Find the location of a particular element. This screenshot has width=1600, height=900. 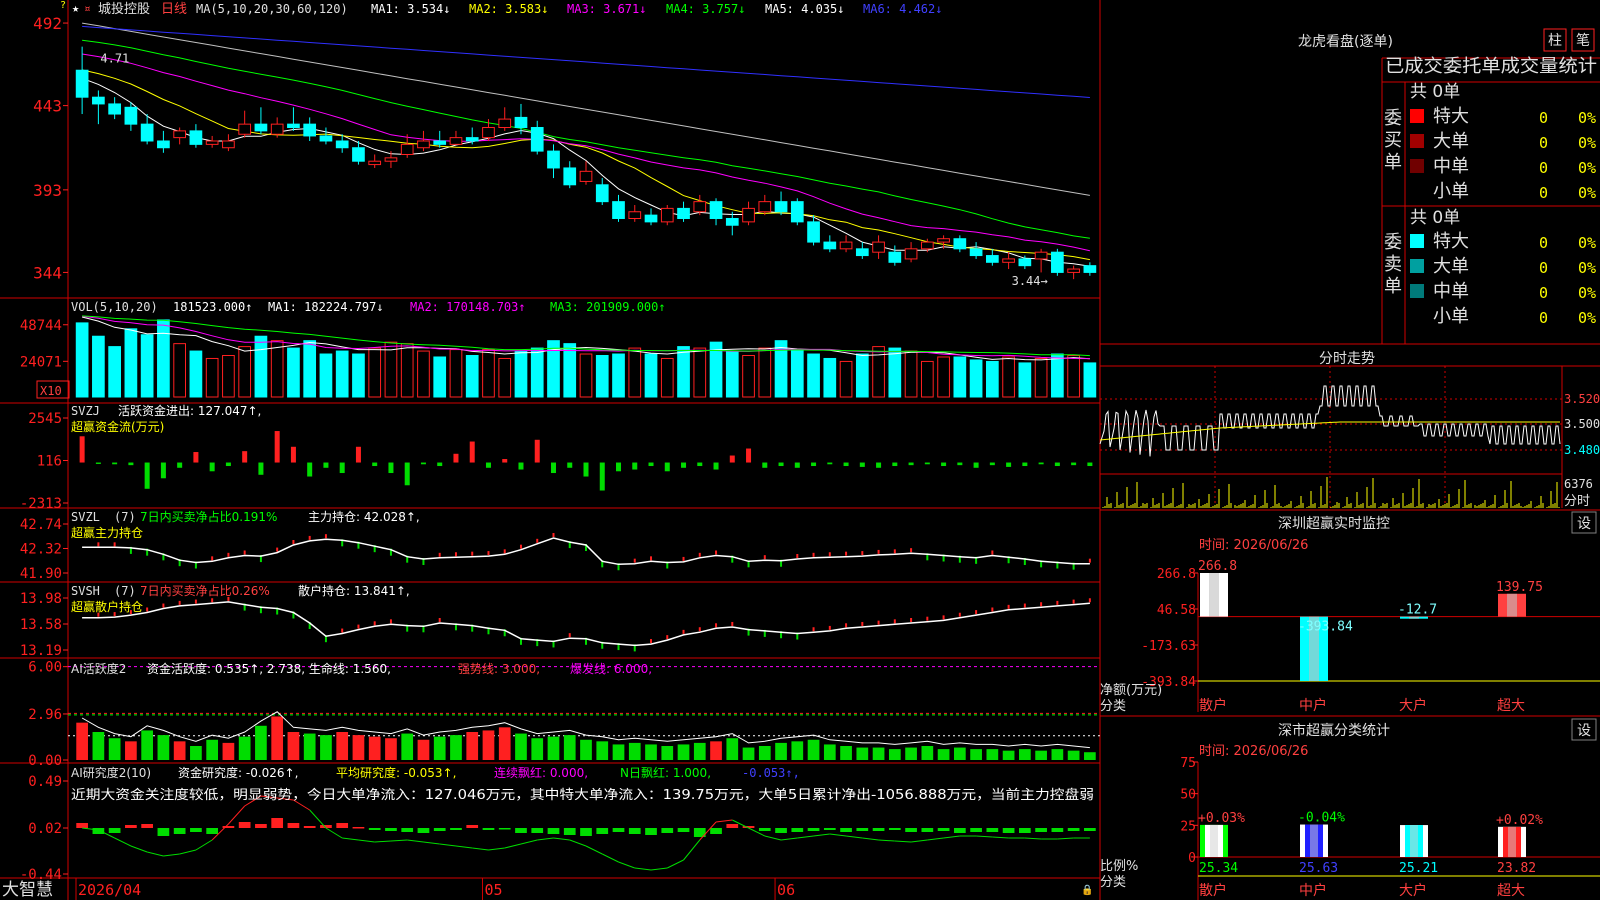

intraday-panel: 分时走势 3.520 3.500 3.480 6376 分时 is located at coordinates (1349, 430).